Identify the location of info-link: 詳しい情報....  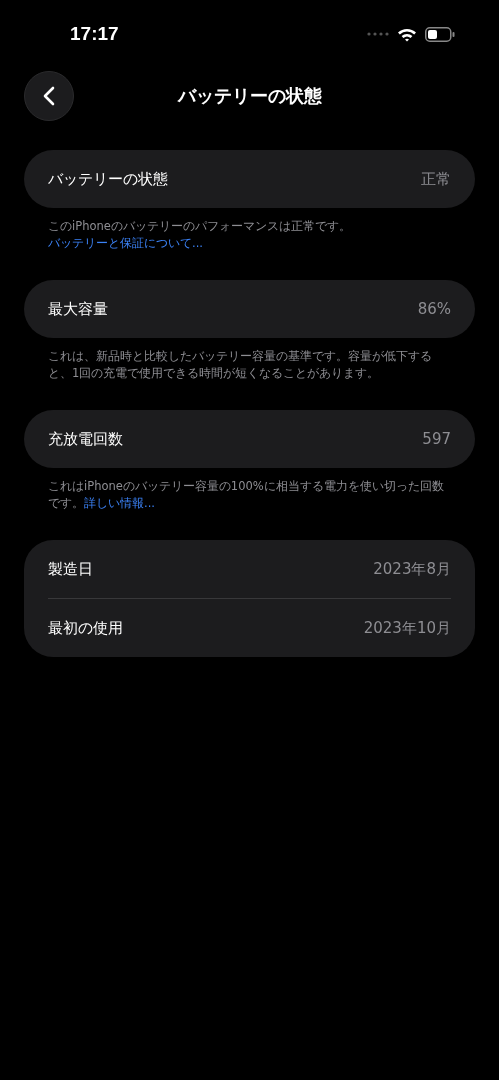
(119, 503).